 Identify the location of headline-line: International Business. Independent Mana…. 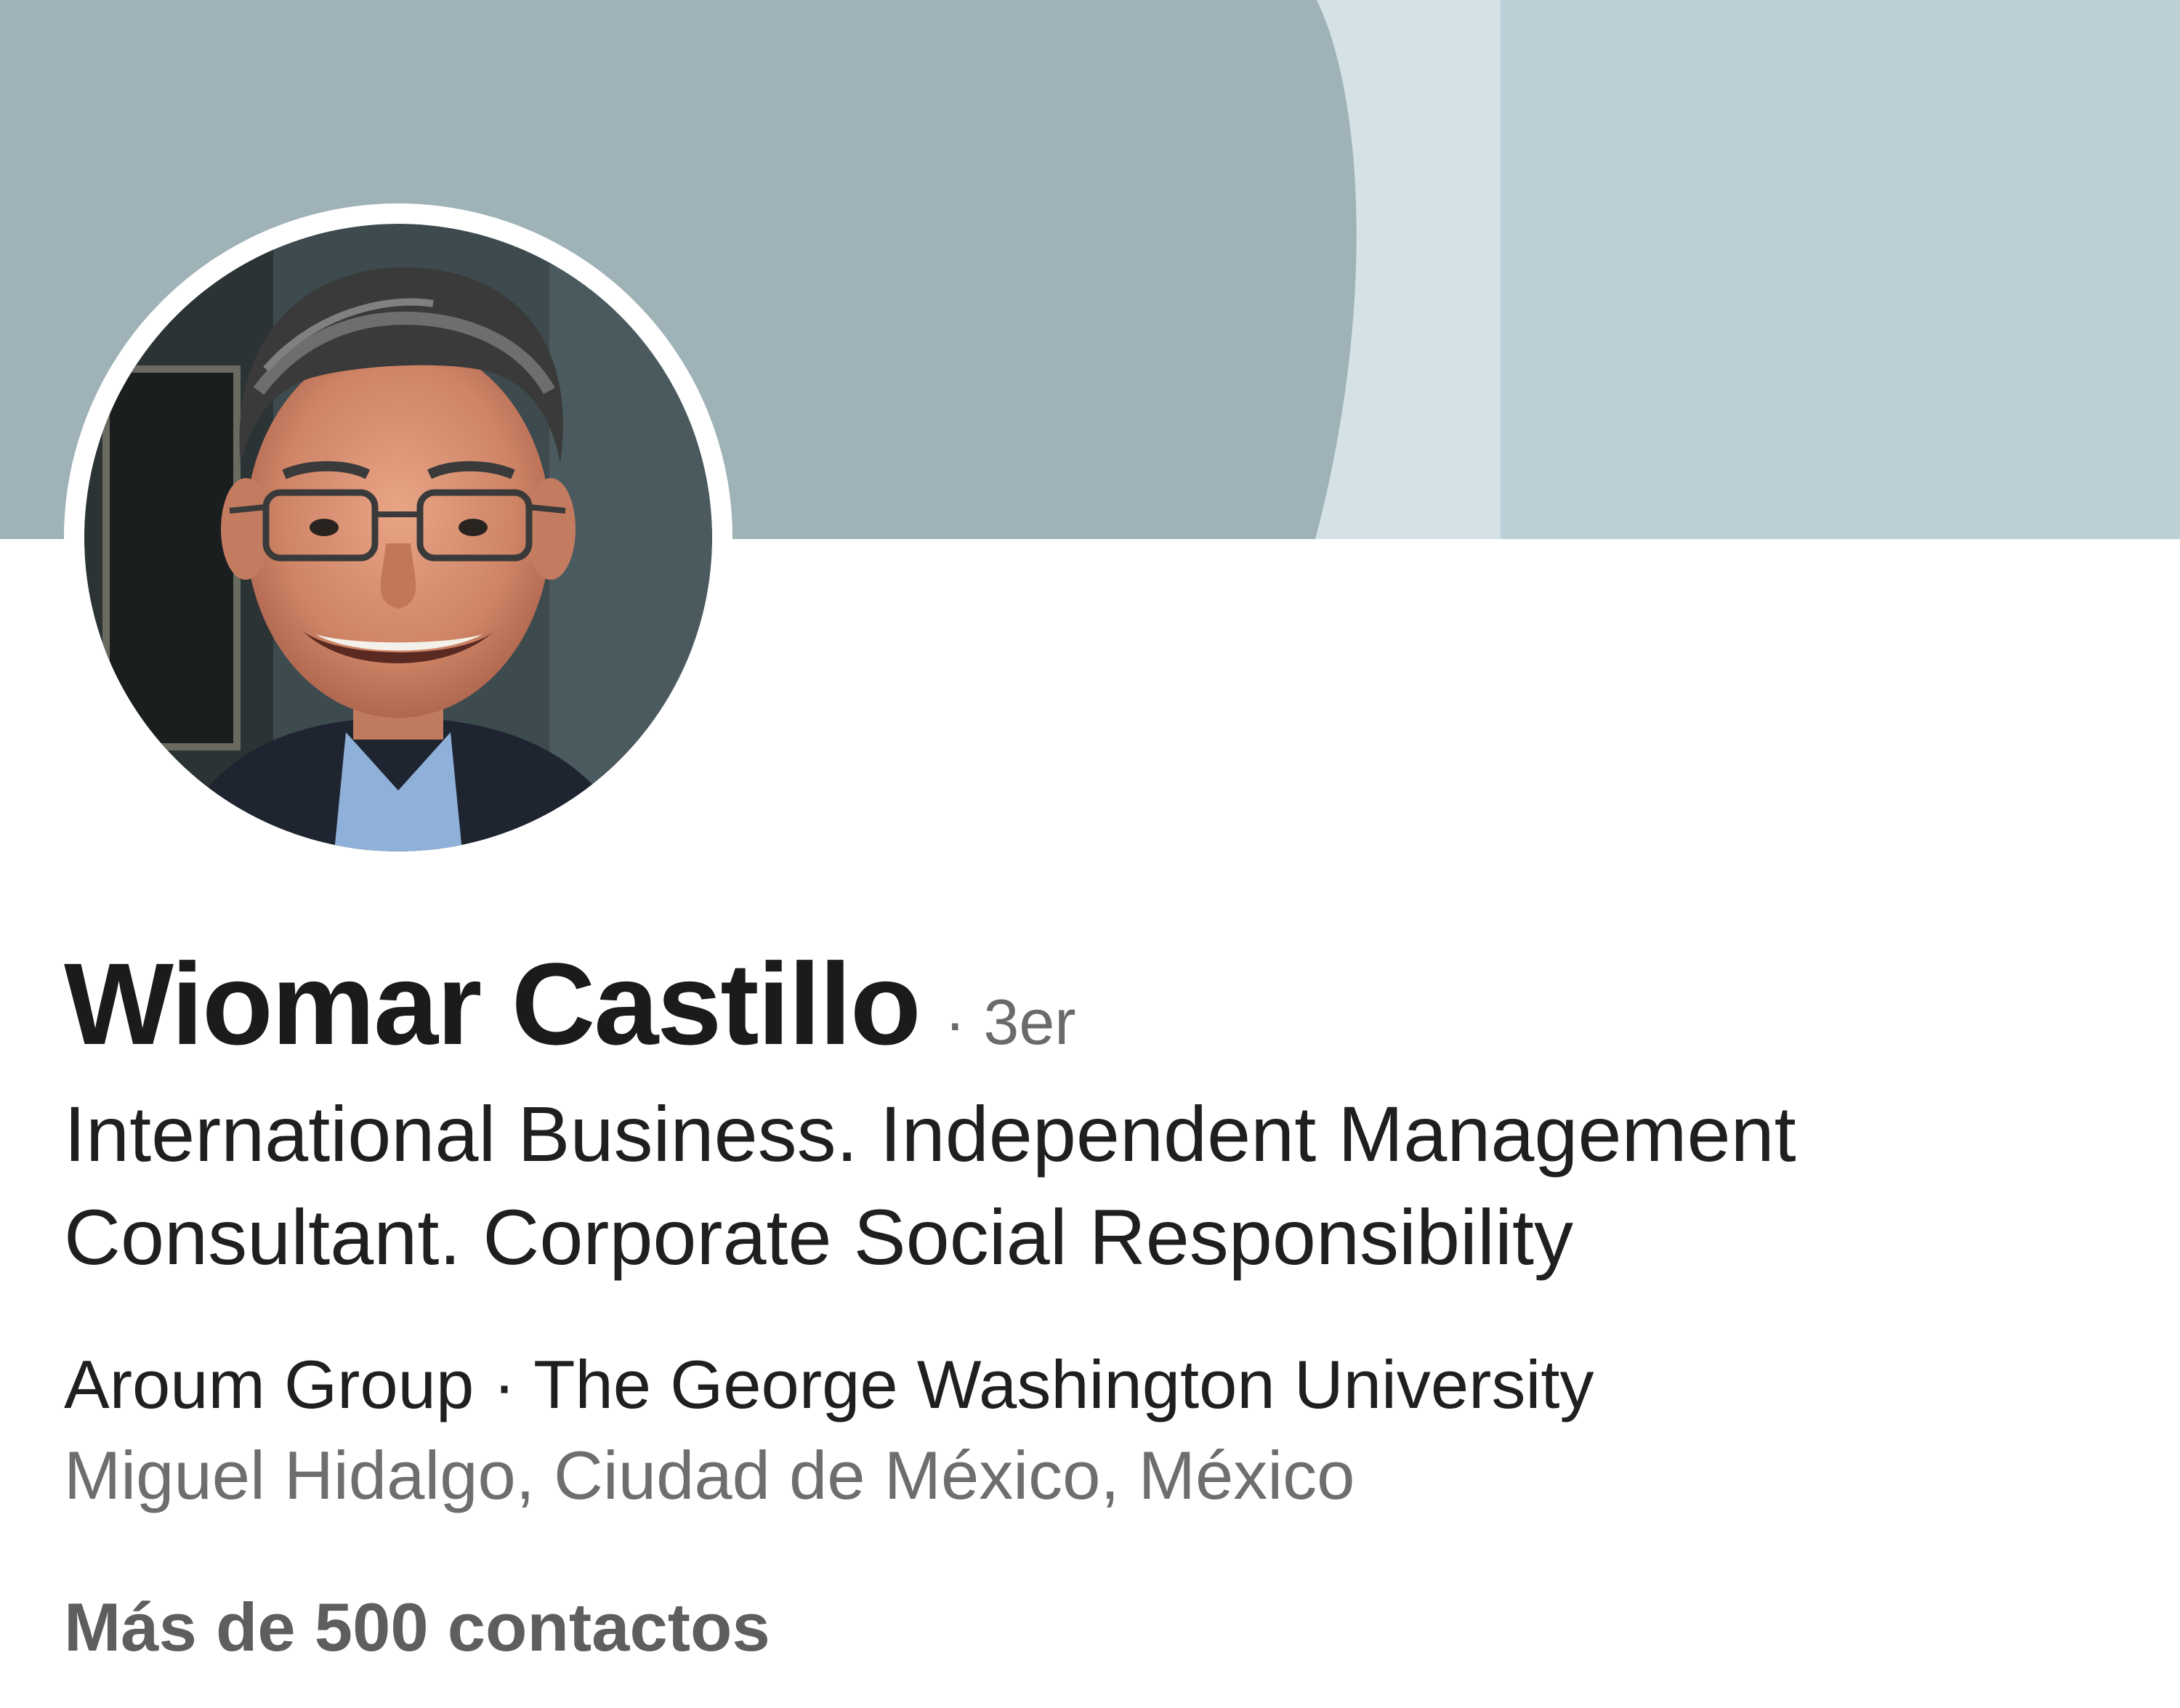
(930, 1134).